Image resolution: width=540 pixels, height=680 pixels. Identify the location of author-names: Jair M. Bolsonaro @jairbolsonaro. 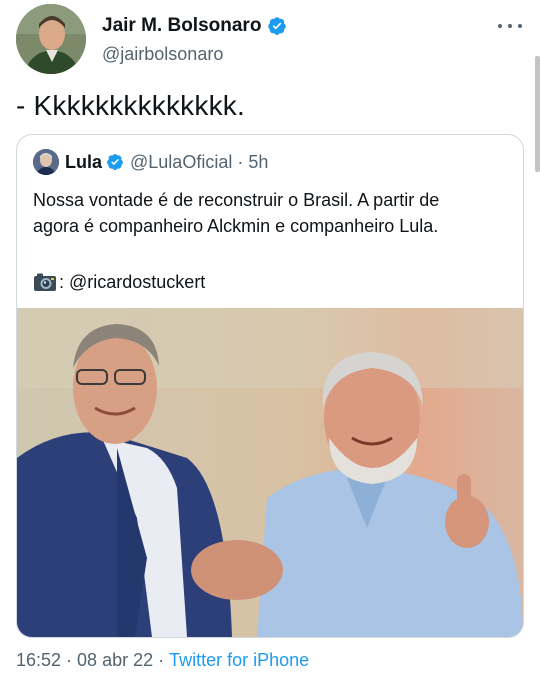
(194, 39).